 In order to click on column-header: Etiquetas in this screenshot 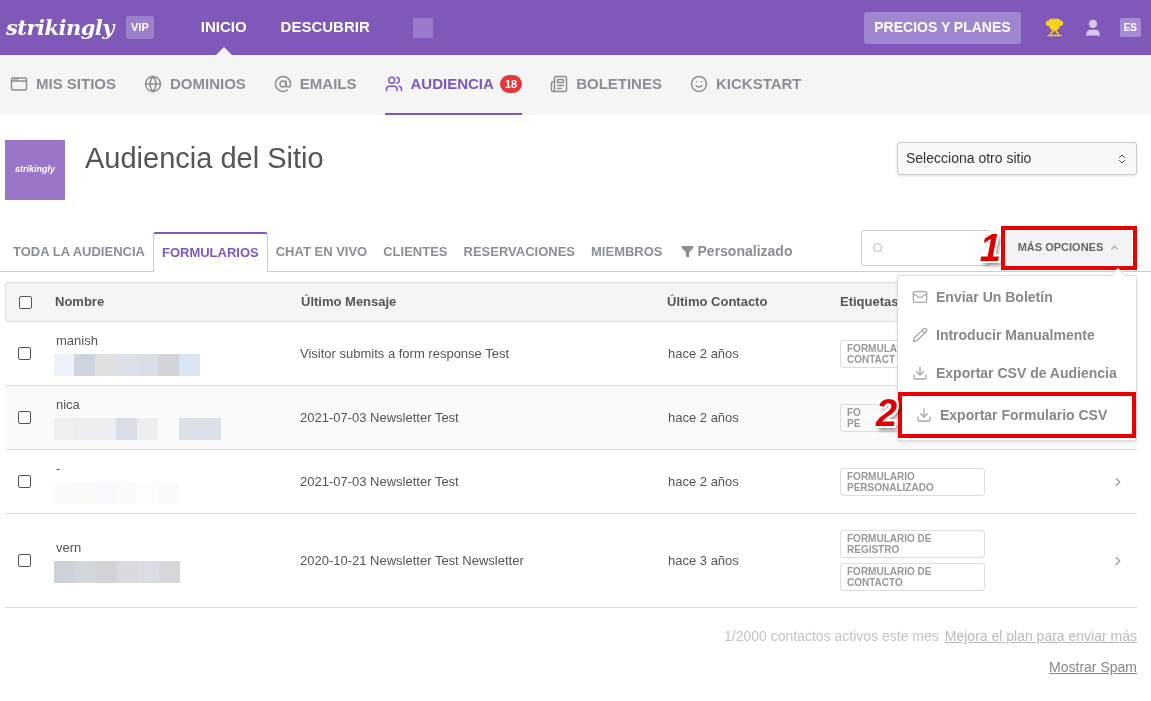, I will do `click(869, 302)`.